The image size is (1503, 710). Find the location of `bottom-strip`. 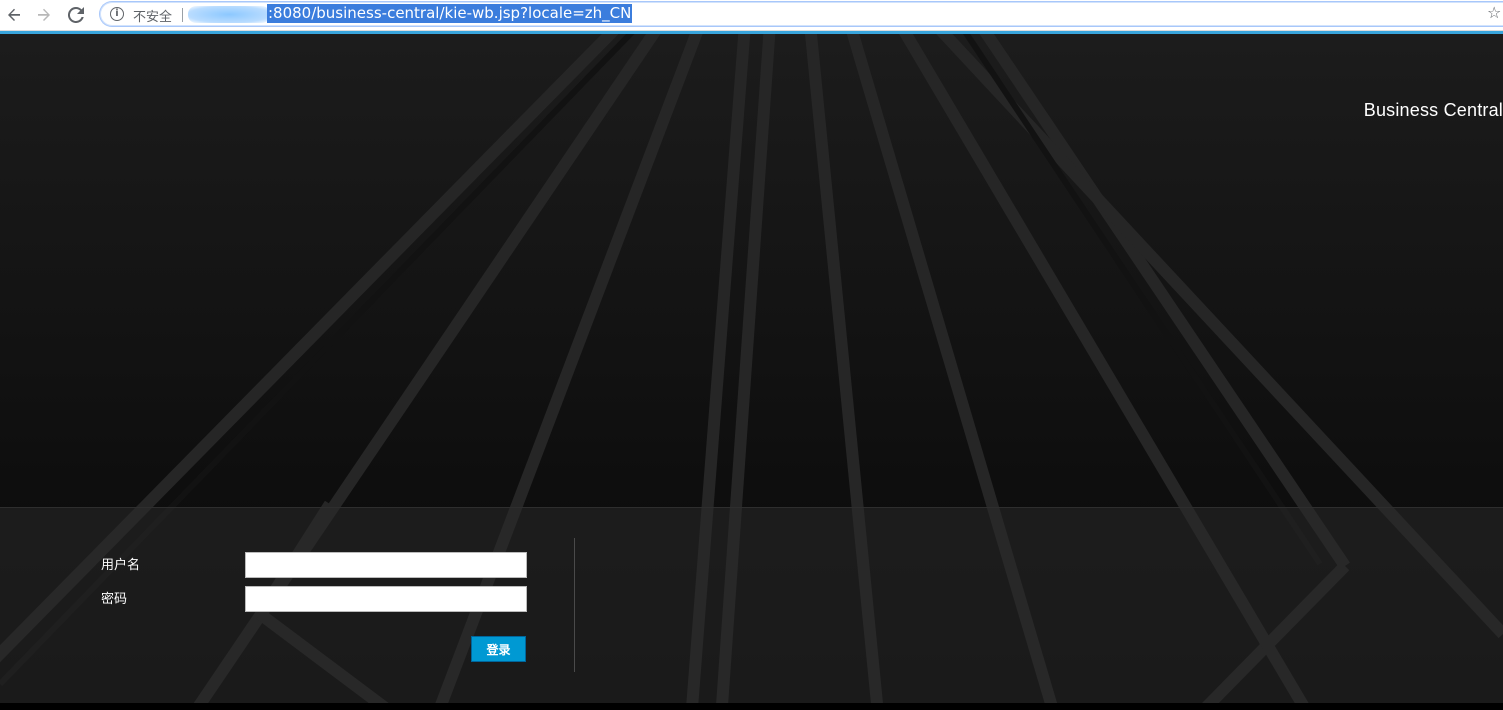

bottom-strip is located at coordinates (751, 706).